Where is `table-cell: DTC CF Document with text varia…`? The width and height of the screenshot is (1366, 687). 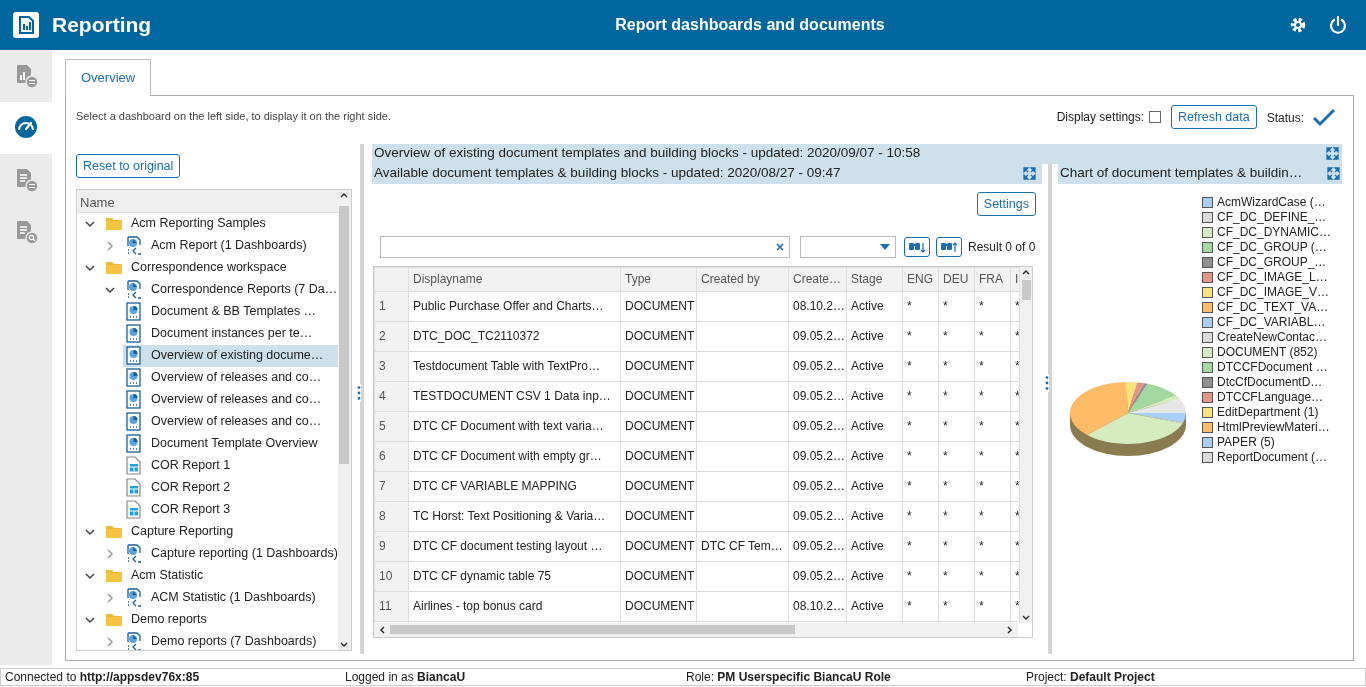
table-cell: DTC CF Document with text varia… is located at coordinates (514, 426).